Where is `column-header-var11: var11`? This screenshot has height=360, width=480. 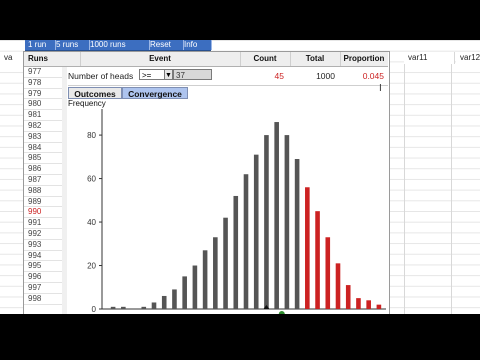 column-header-var11: var11 is located at coordinates (429, 58).